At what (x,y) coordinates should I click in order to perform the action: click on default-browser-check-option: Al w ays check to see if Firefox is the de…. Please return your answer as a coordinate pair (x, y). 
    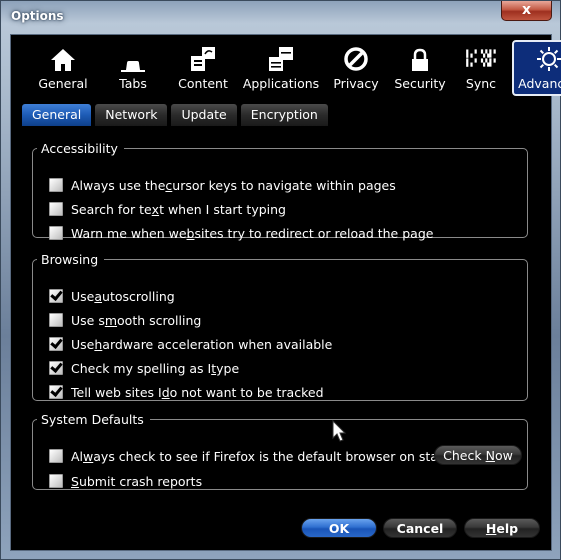
    Looking at the image, I should click on (256, 456).